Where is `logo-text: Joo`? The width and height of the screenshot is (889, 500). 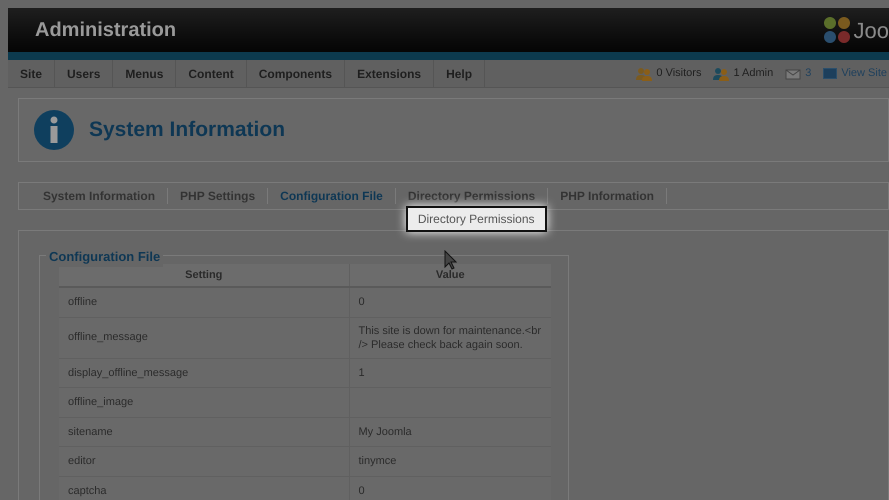
logo-text: Joo is located at coordinates (871, 30).